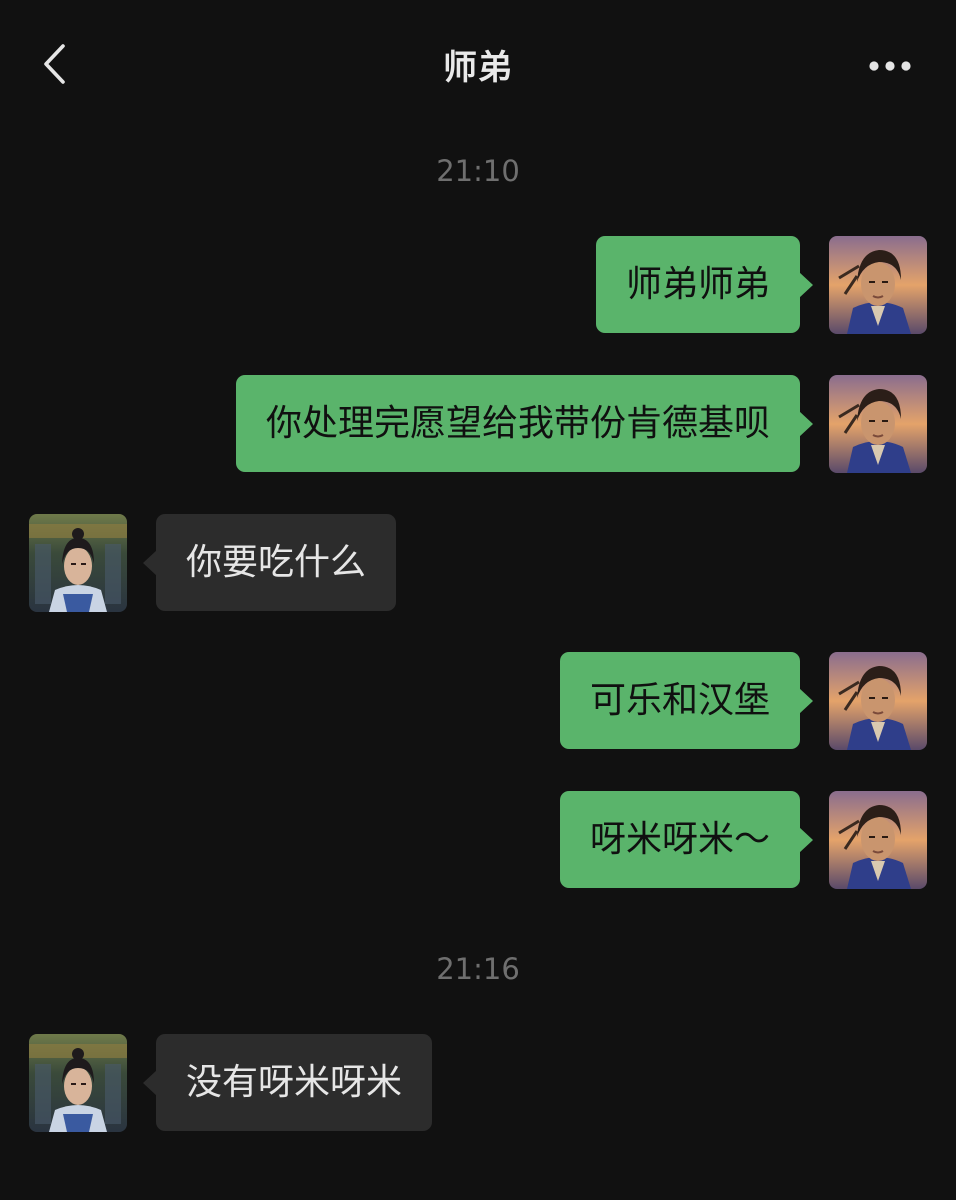 This screenshot has width=956, height=1200. Describe the element at coordinates (524, 423) in the screenshot. I see `message-bubble-sent: 你处理完愿望给我带份肯德基呗` at that location.